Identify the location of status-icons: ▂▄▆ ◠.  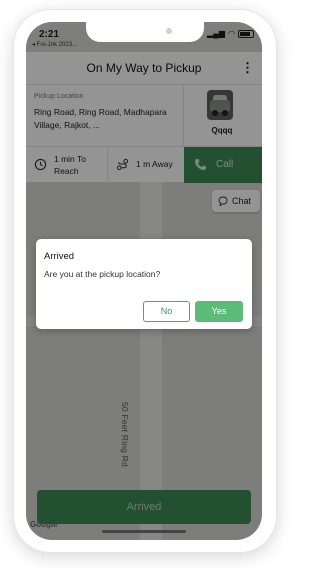
(230, 33).